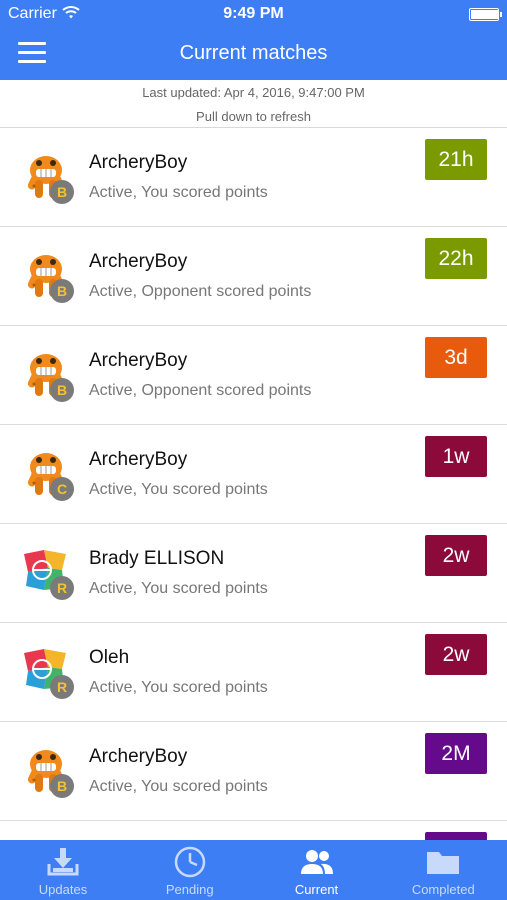 The height and width of the screenshot is (900, 507). I want to click on match-age-badge: 2M, so click(456, 753).